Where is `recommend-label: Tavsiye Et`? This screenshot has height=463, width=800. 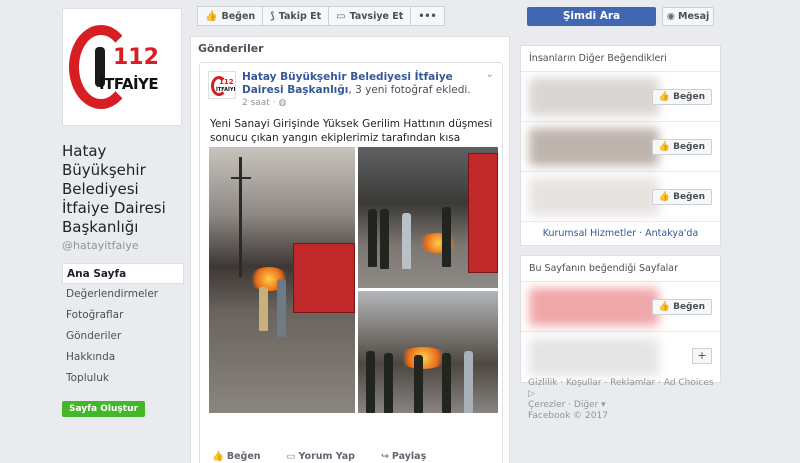 recommend-label: Tavsiye Et is located at coordinates (376, 16).